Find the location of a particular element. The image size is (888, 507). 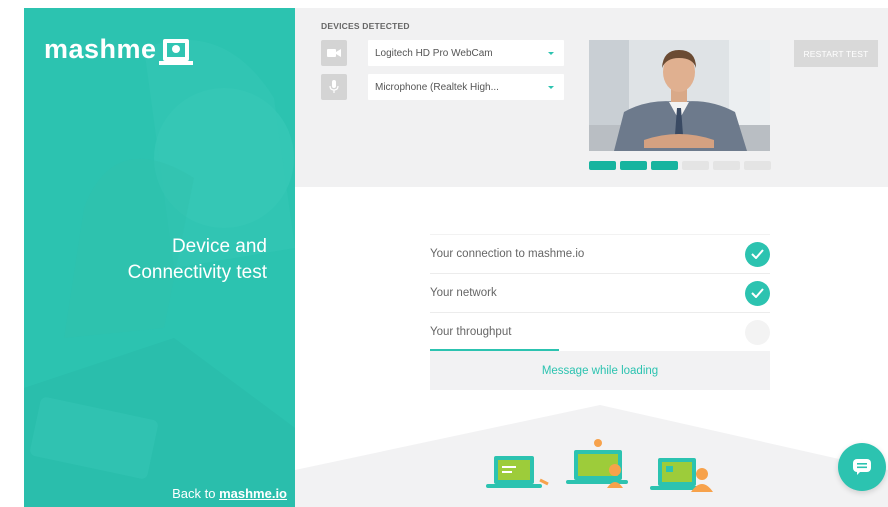

chat-button is located at coordinates (862, 467).